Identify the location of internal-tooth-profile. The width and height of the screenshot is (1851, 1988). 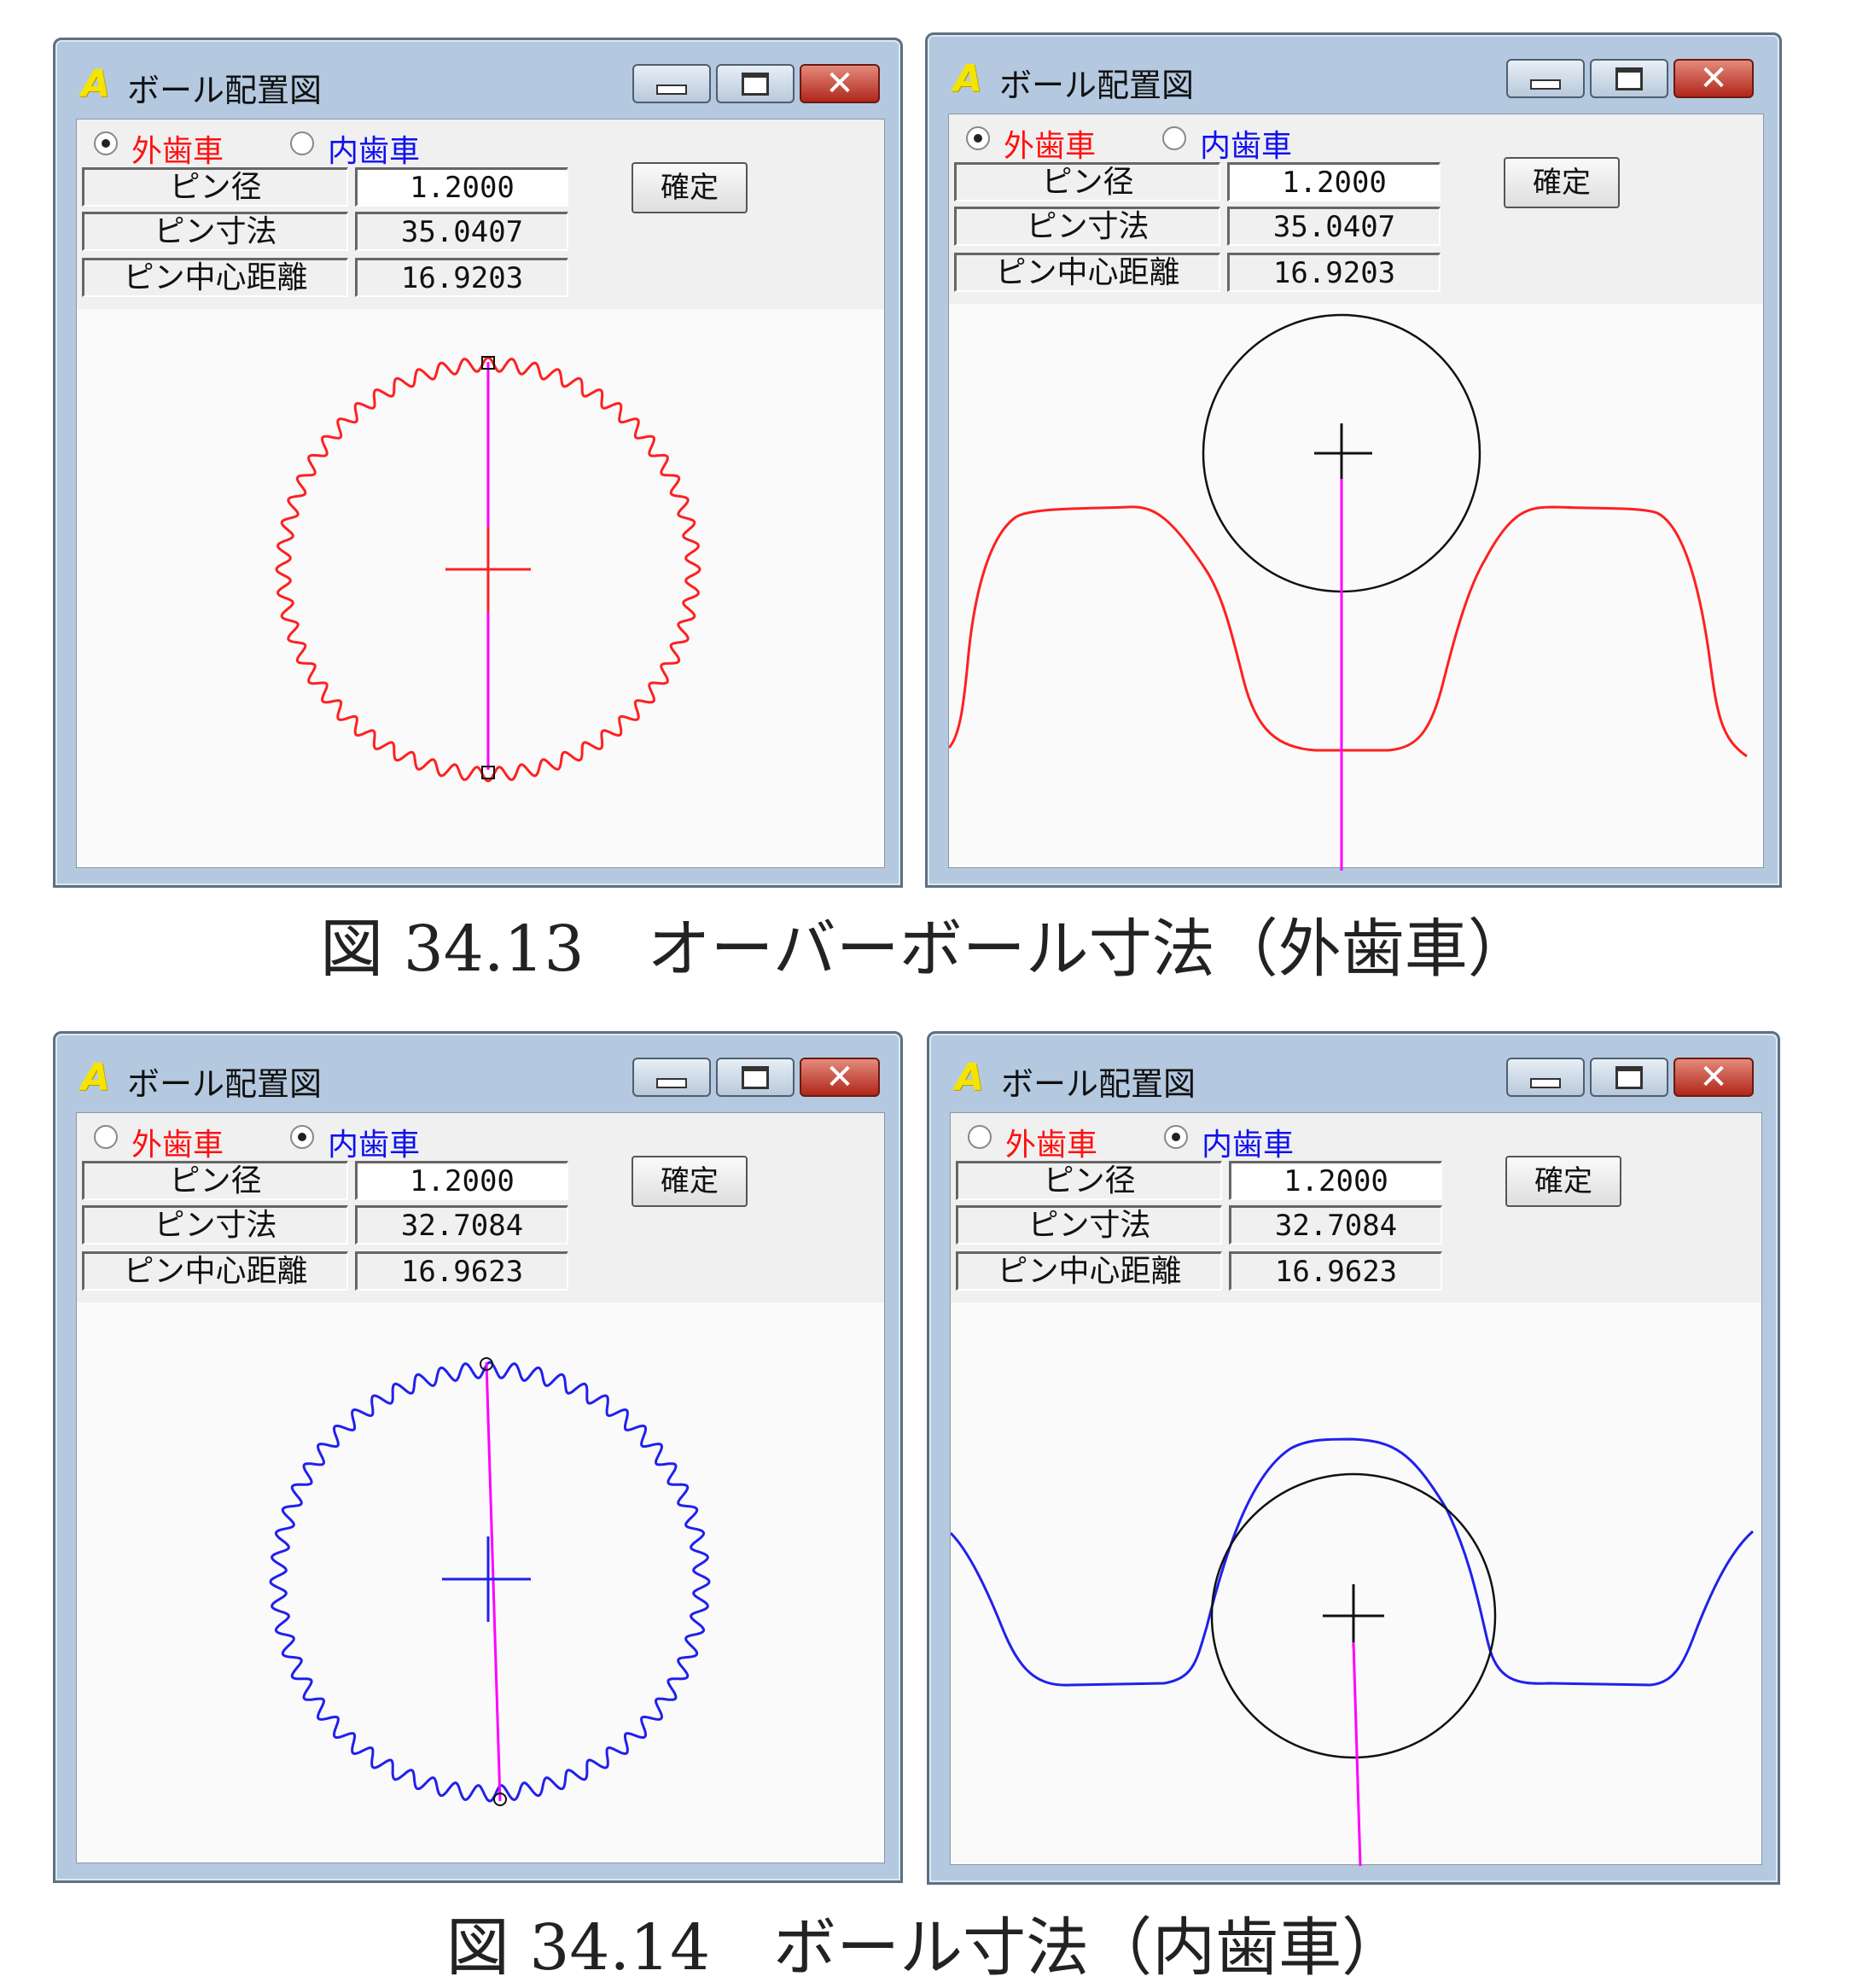
(1352, 1562).